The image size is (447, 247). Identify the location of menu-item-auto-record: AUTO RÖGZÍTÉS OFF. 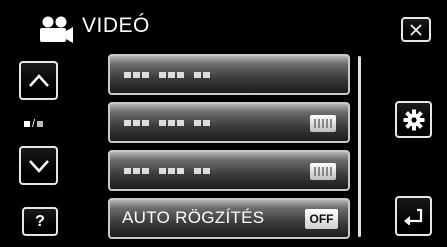
(229, 218).